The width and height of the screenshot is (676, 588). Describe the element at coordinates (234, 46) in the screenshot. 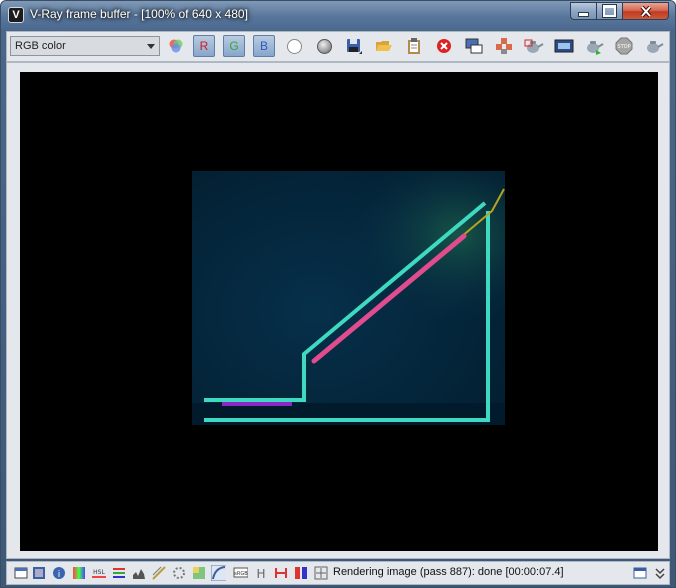

I see `green-channel-button: G` at that location.